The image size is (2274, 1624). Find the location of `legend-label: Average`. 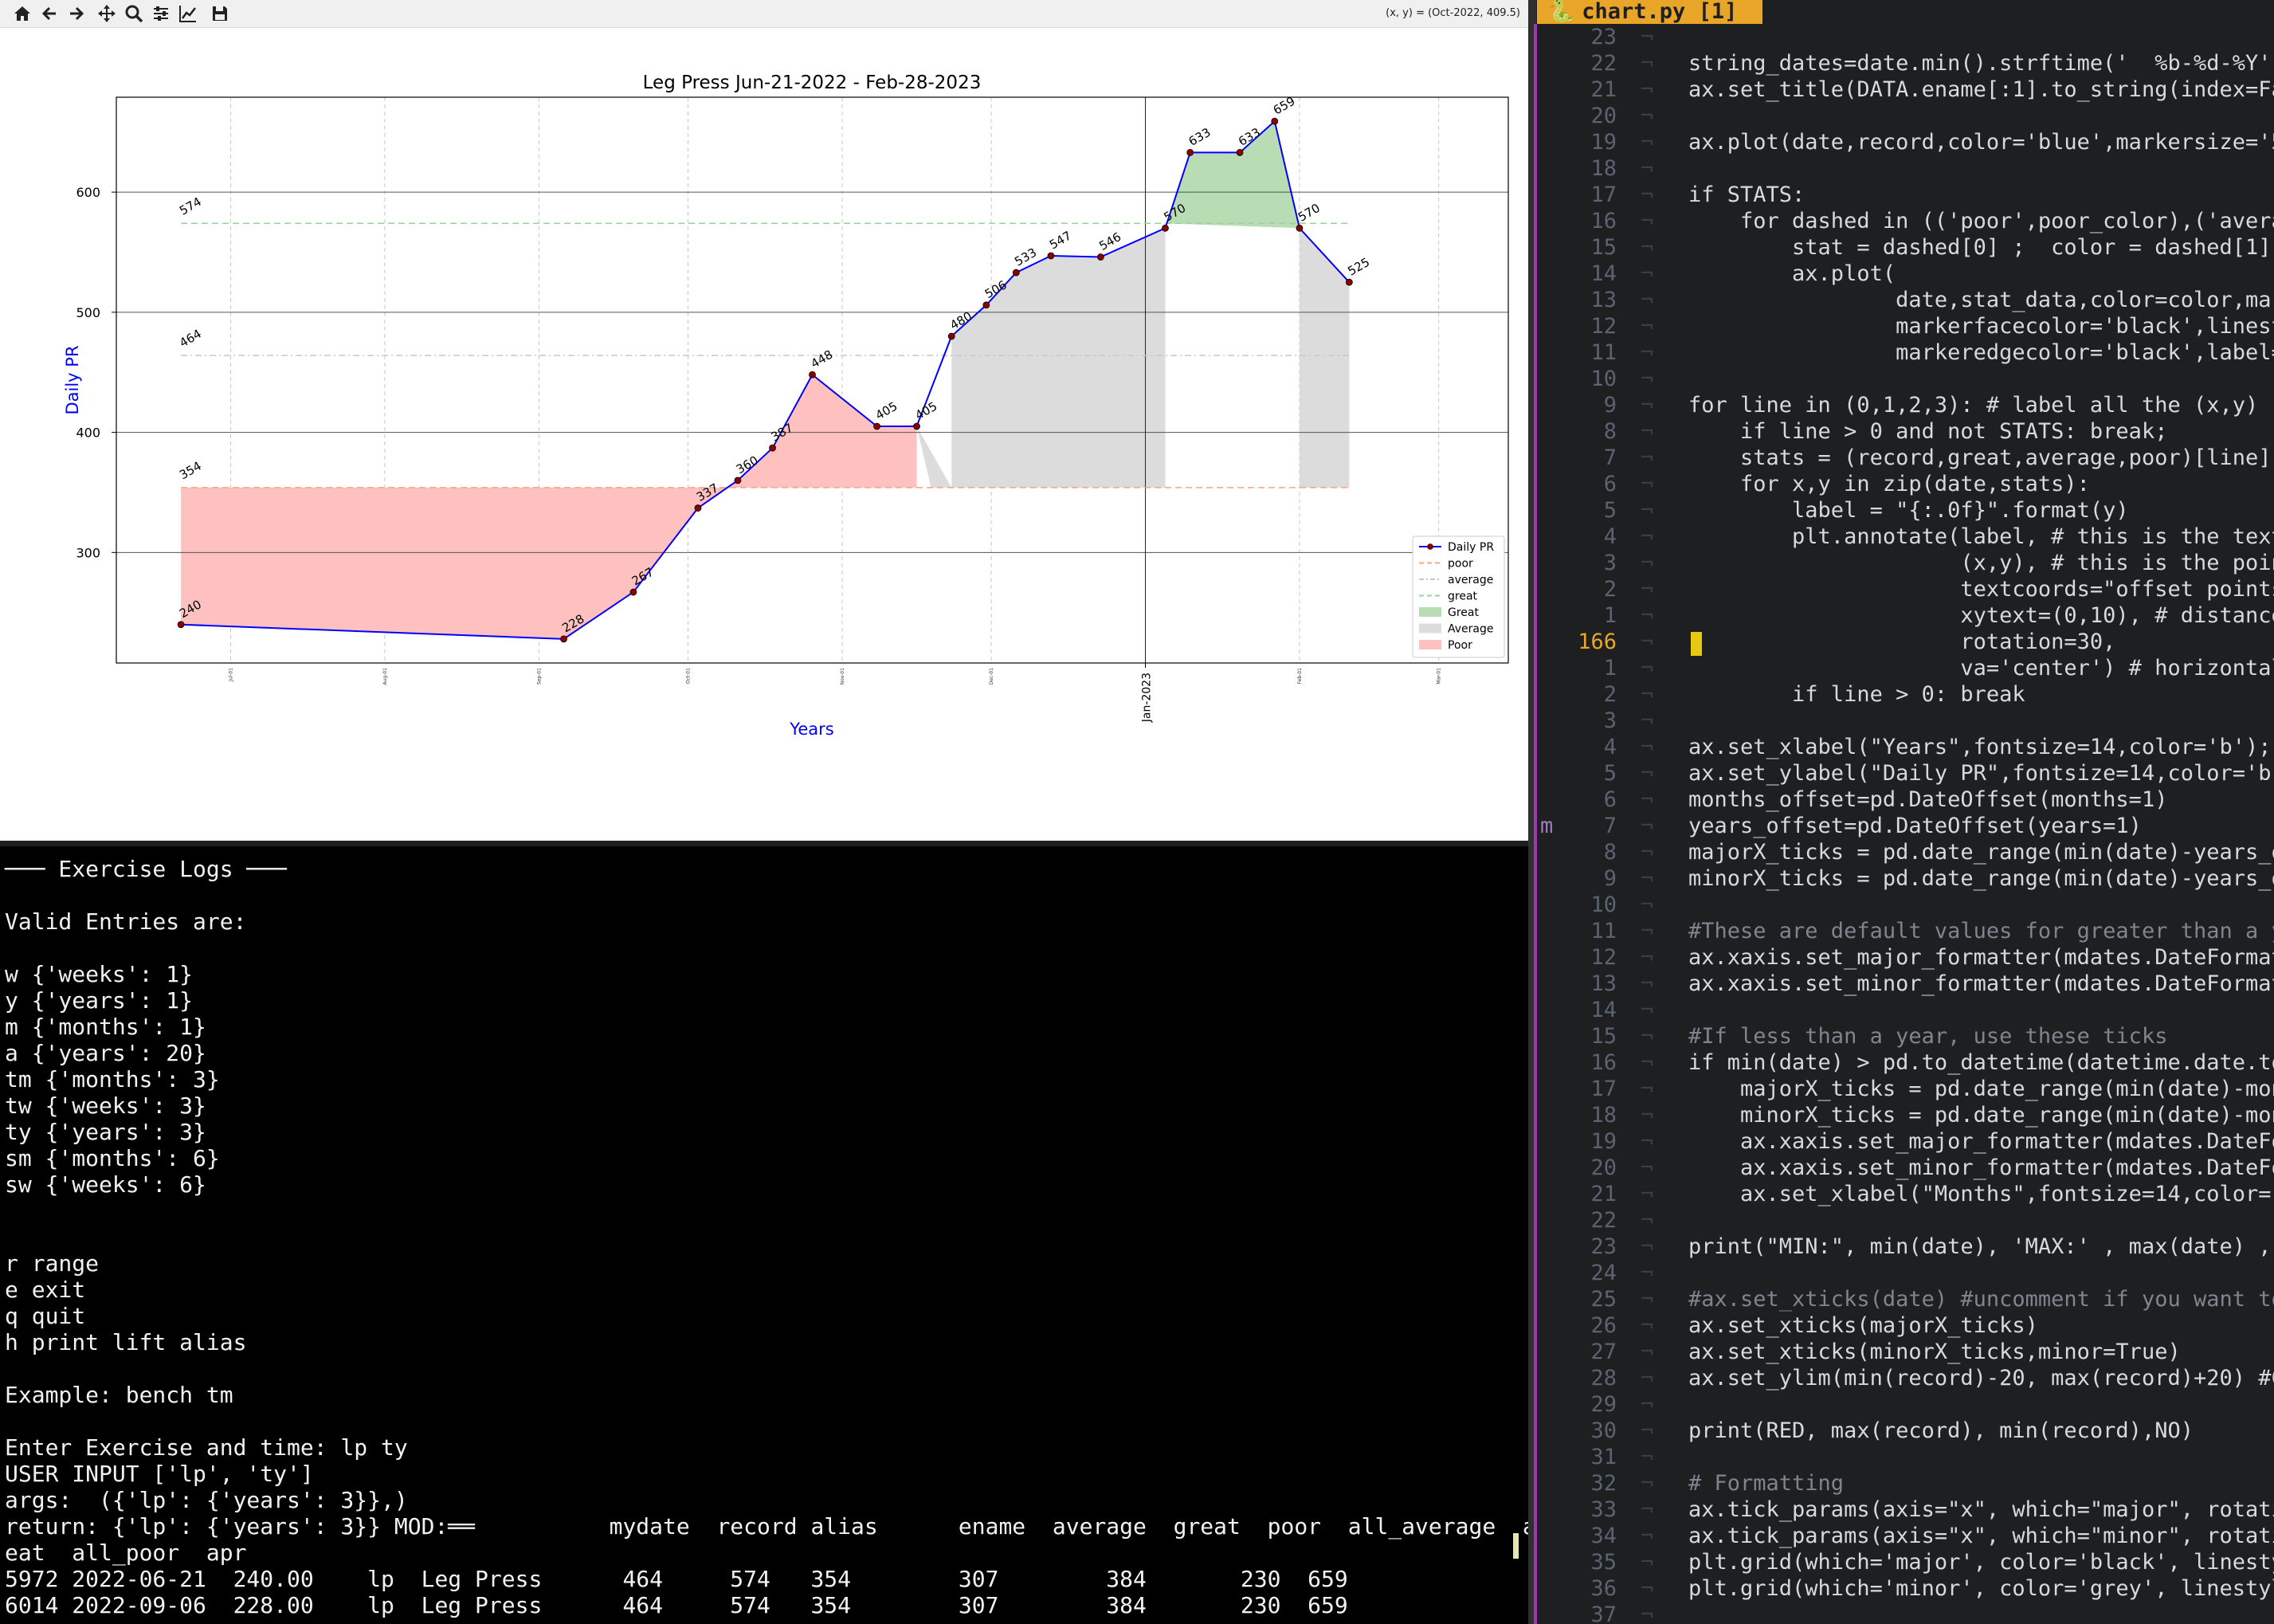

legend-label: Average is located at coordinates (1471, 629).